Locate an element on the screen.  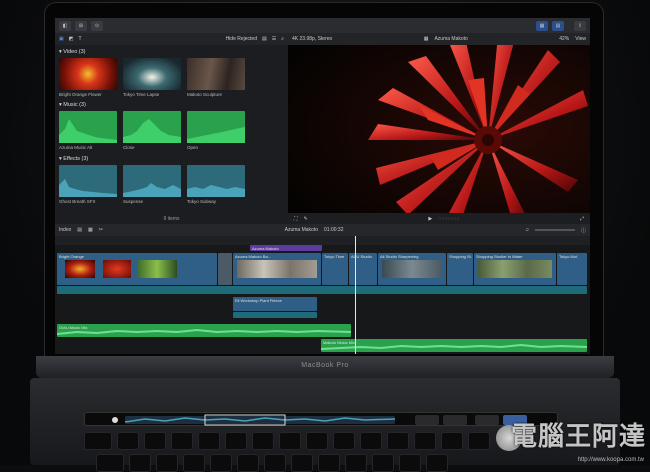
video-clip: Shopping Stroller in Water is located at coordinates (515, 269).